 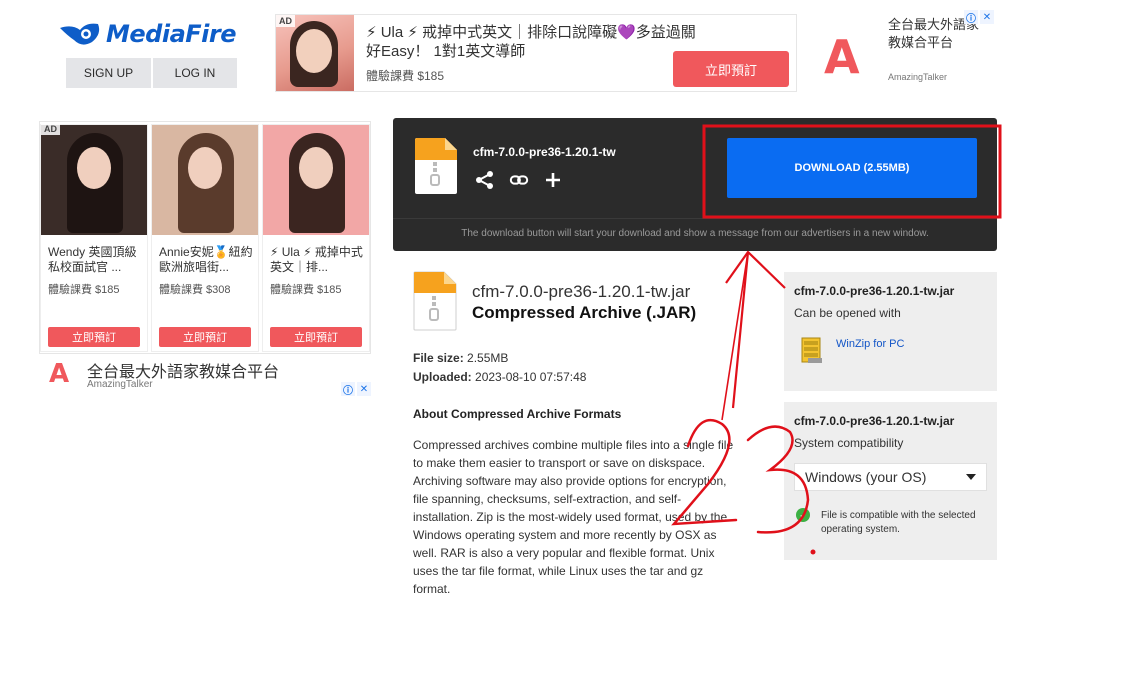 What do you see at coordinates (171, 34) in the screenshot?
I see `logo-text: MediaFire` at bounding box center [171, 34].